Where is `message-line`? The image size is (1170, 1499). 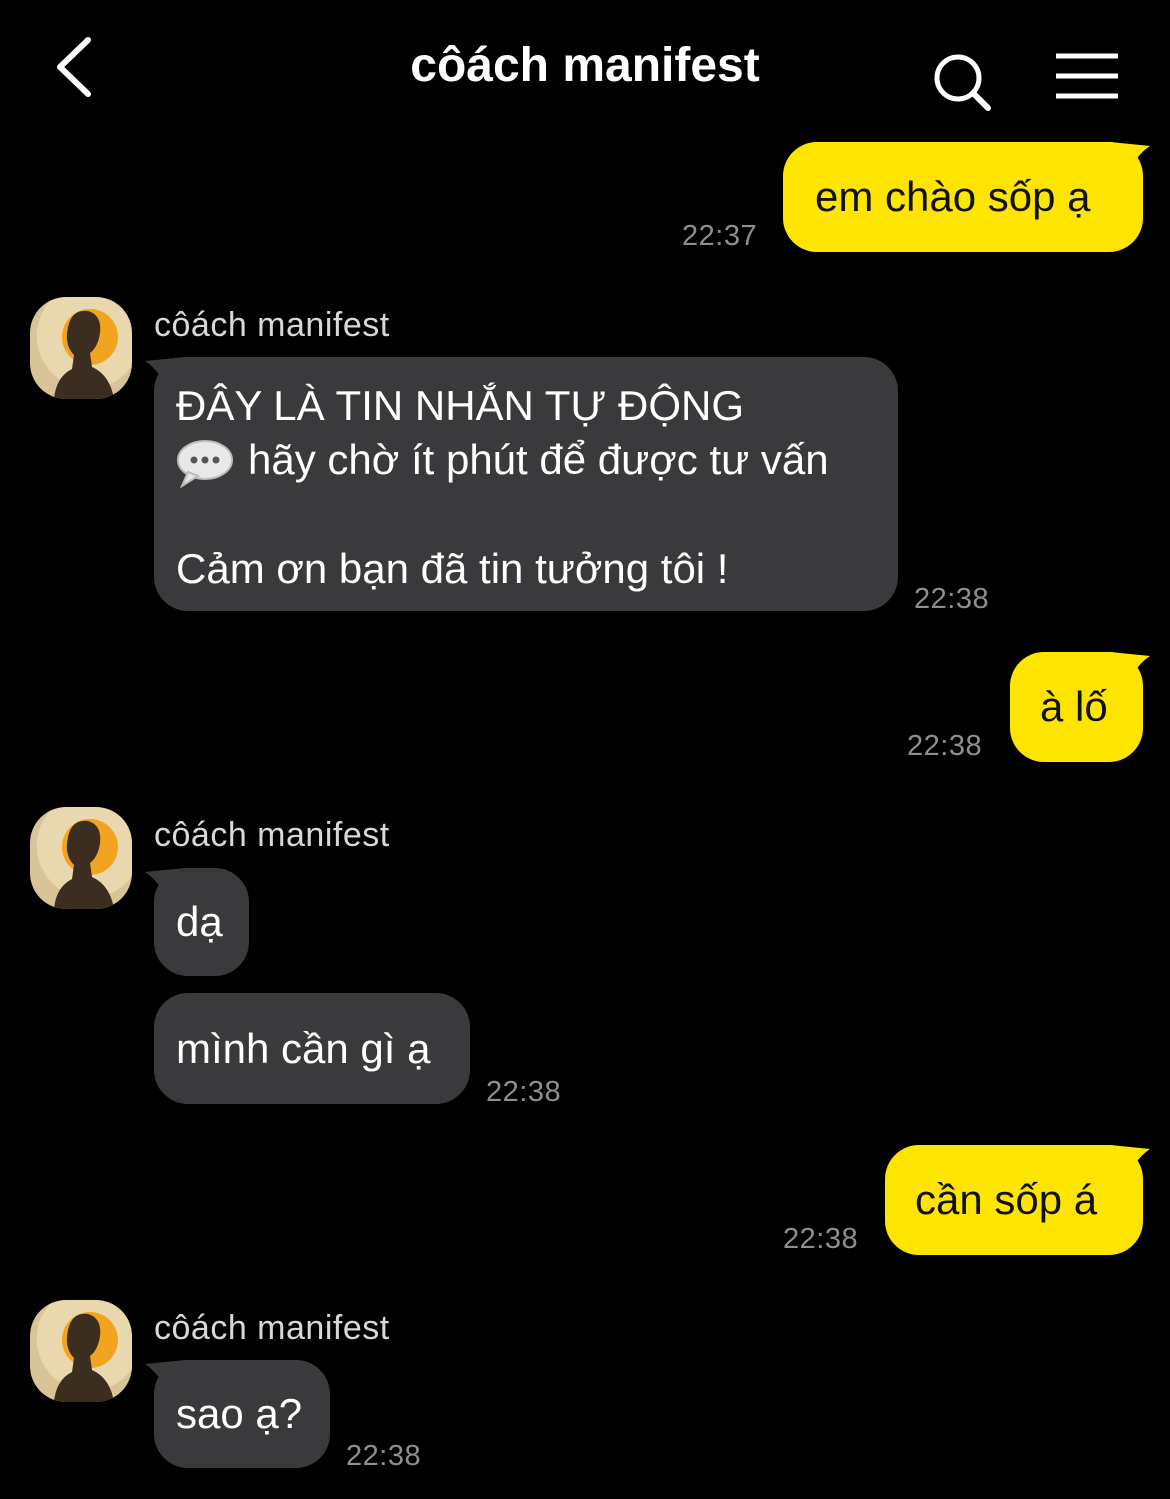 message-line is located at coordinates (526, 515).